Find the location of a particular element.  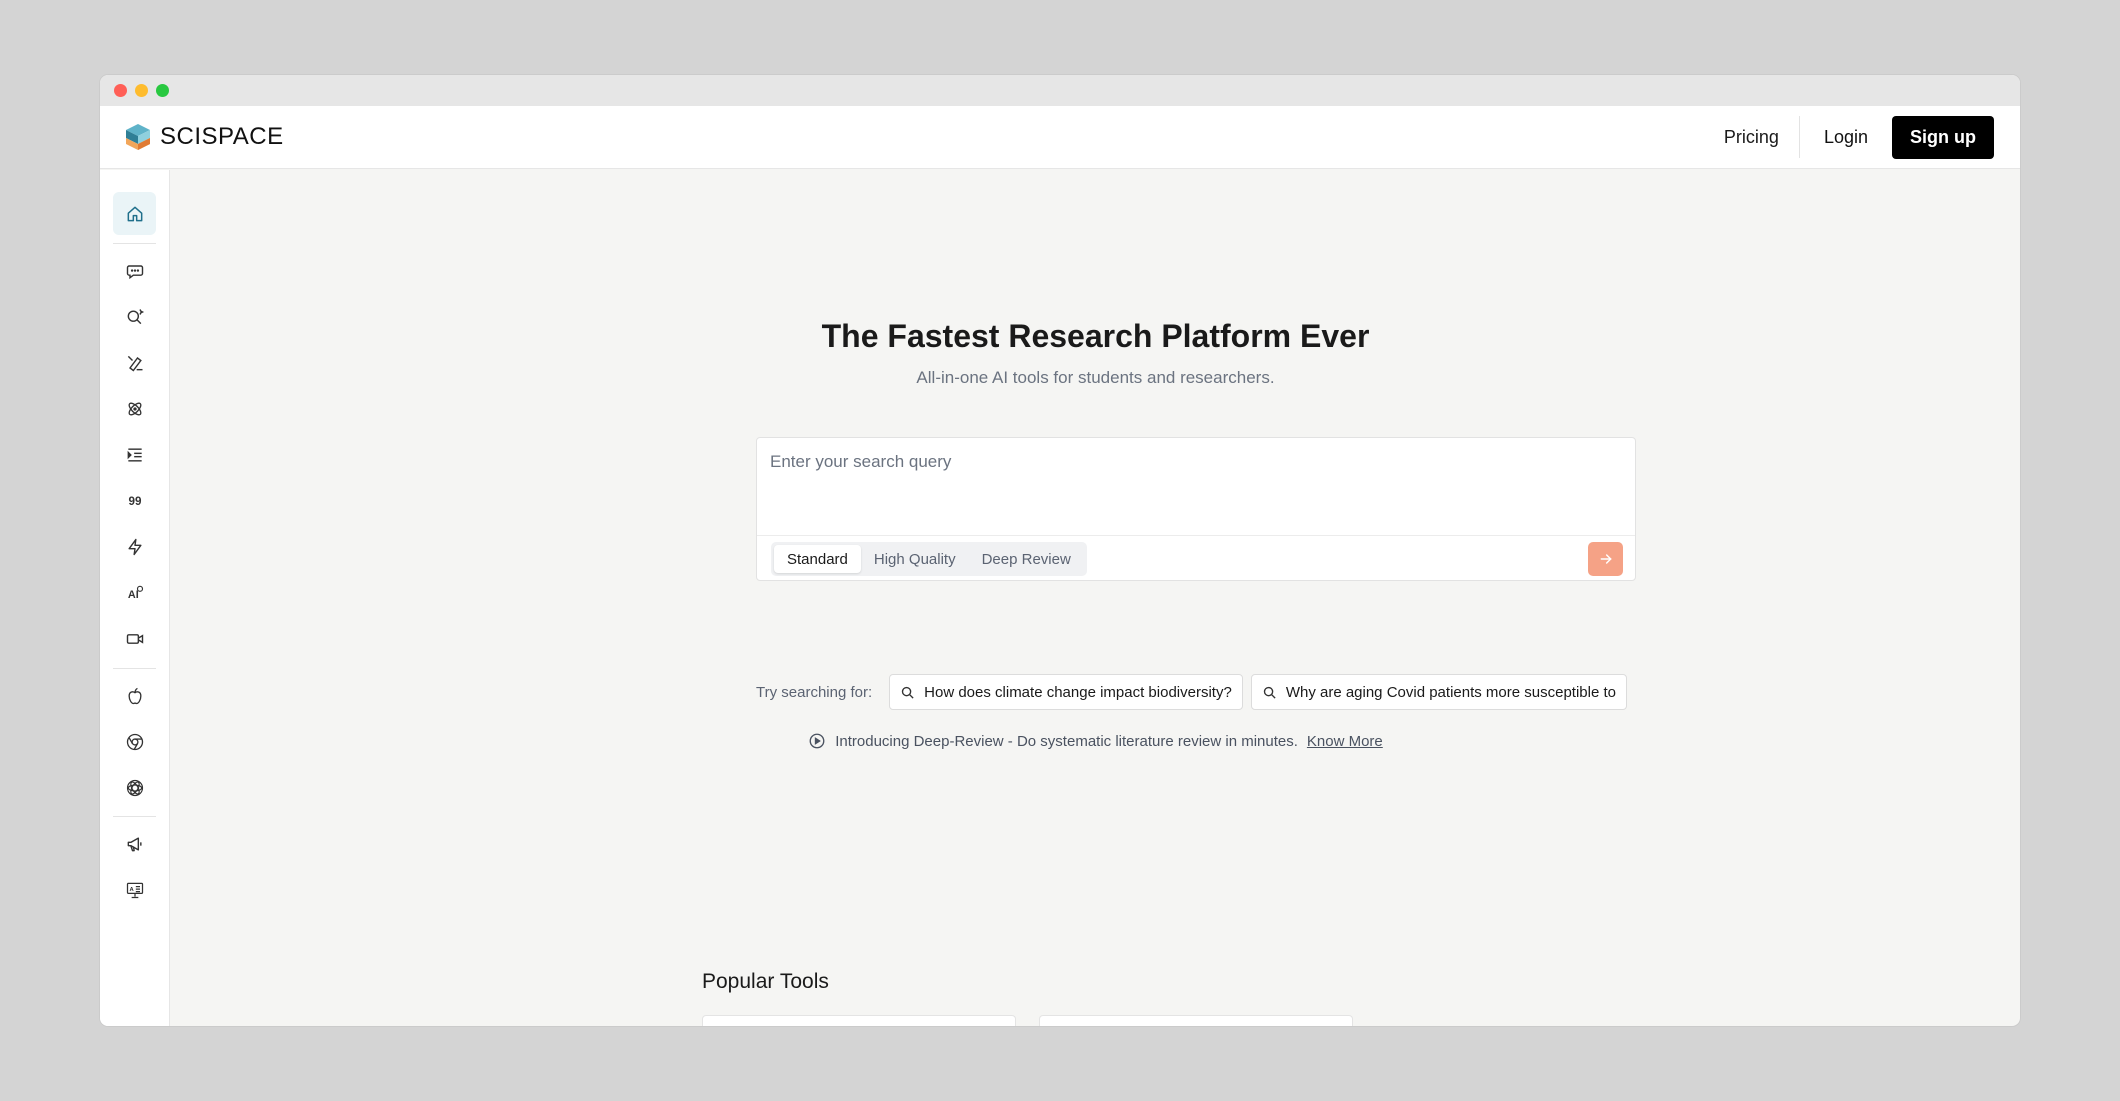

tool-card-writer is located at coordinates (1196, 1020).